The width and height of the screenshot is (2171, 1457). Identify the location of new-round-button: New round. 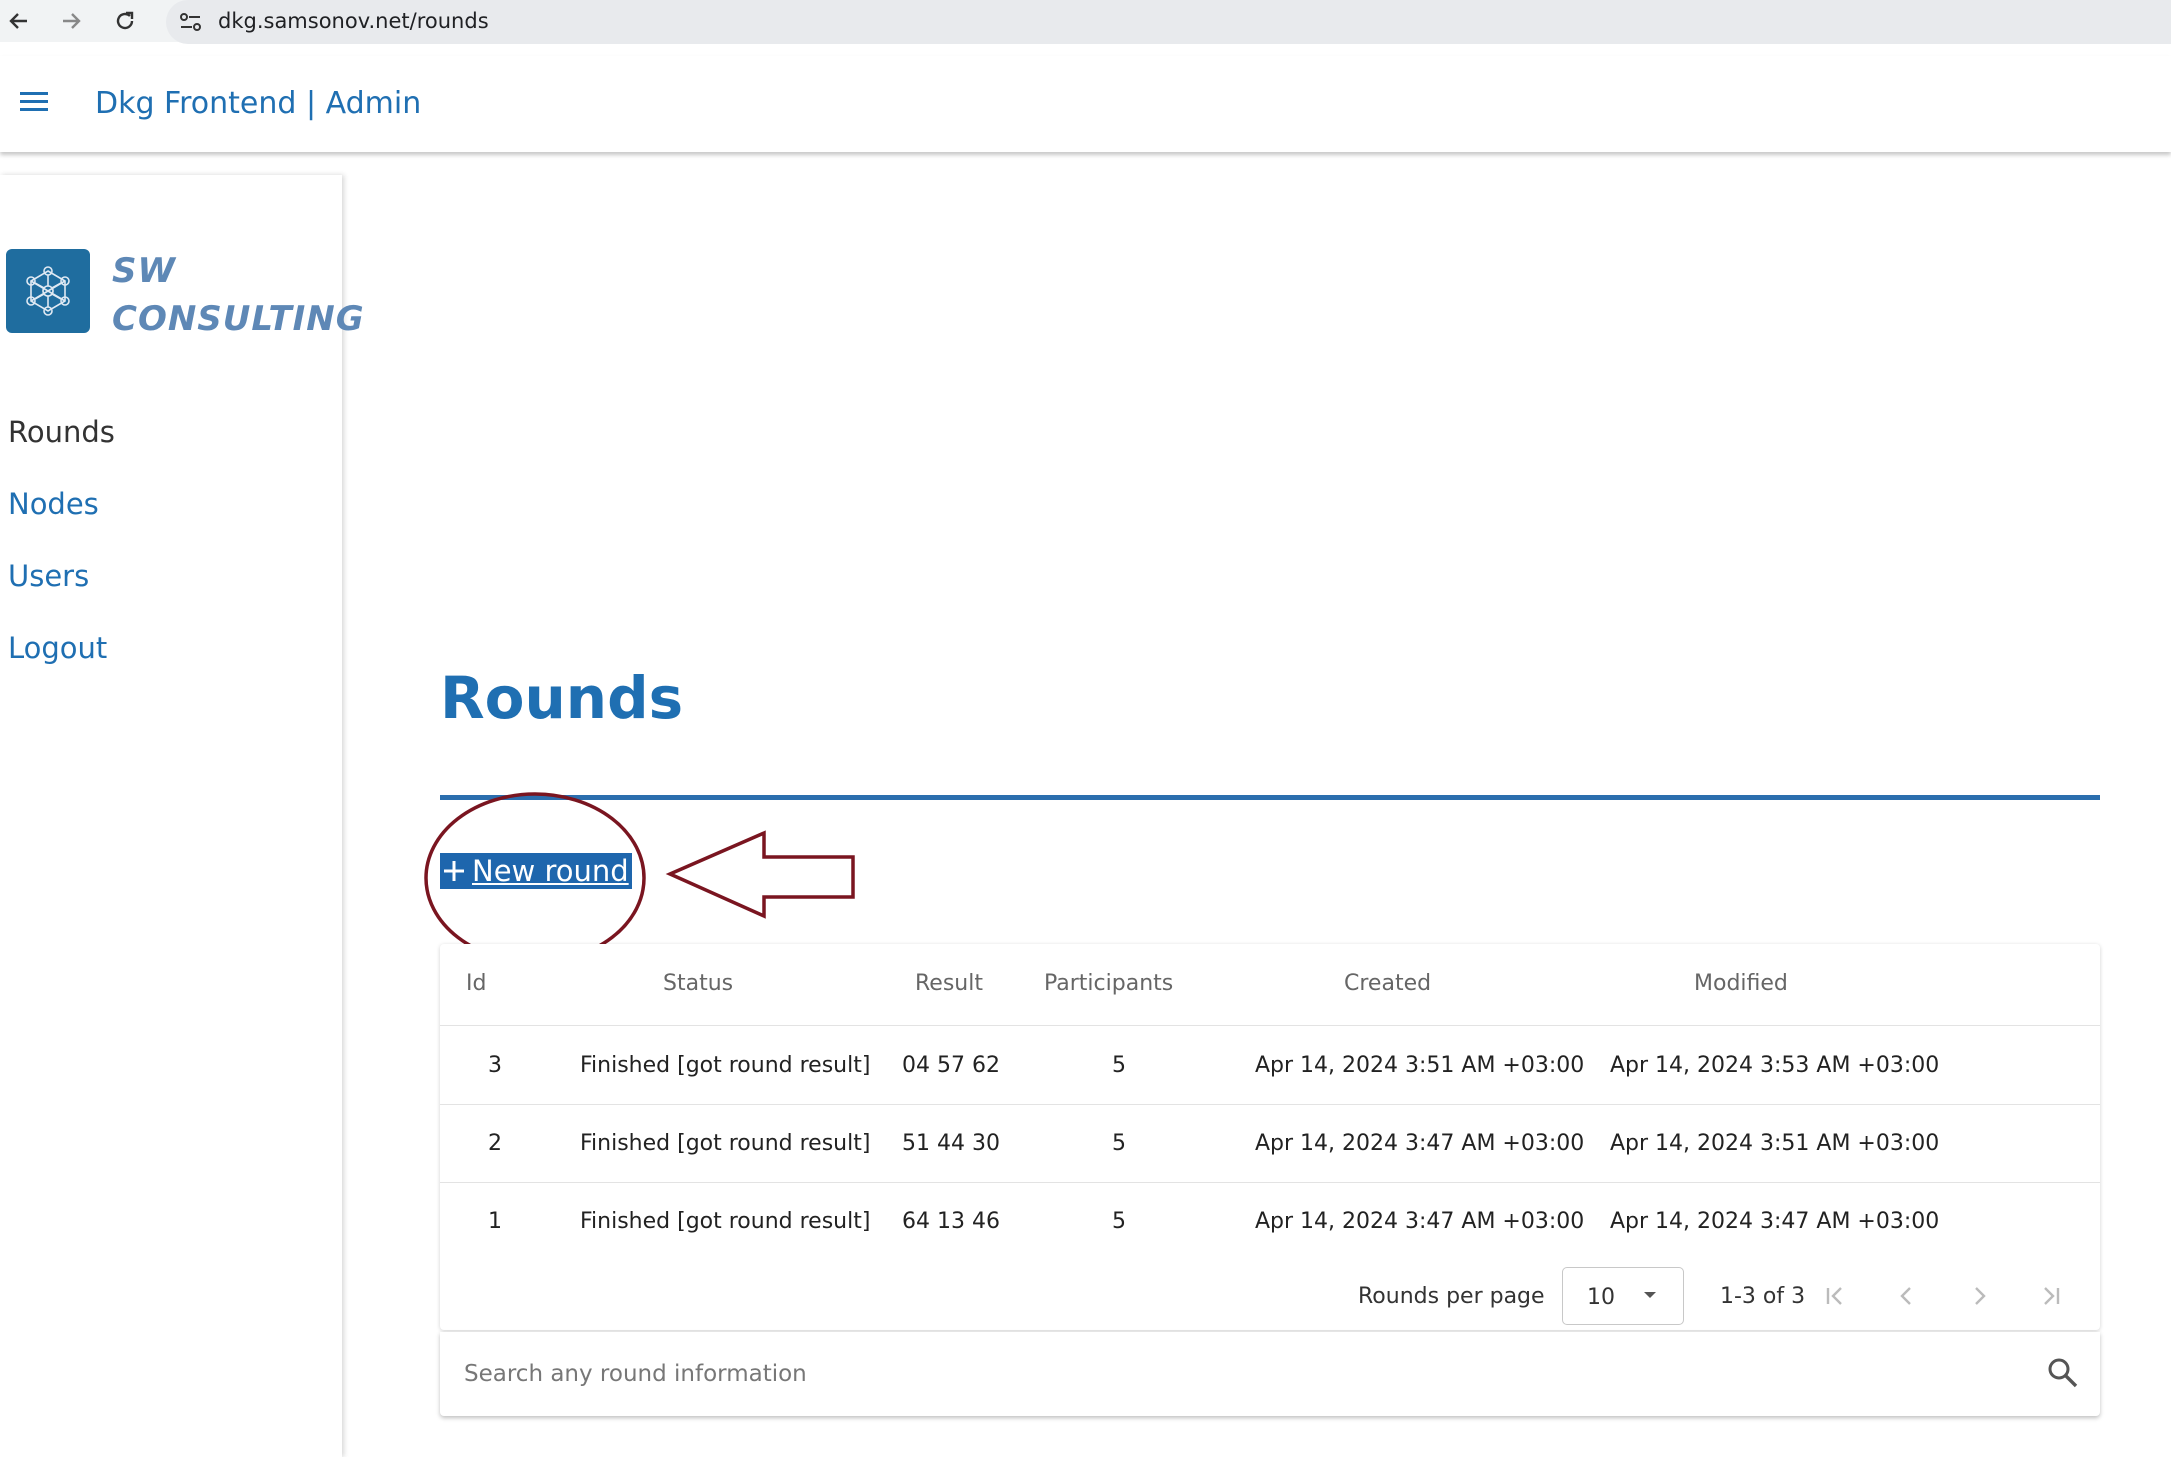
(536, 871).